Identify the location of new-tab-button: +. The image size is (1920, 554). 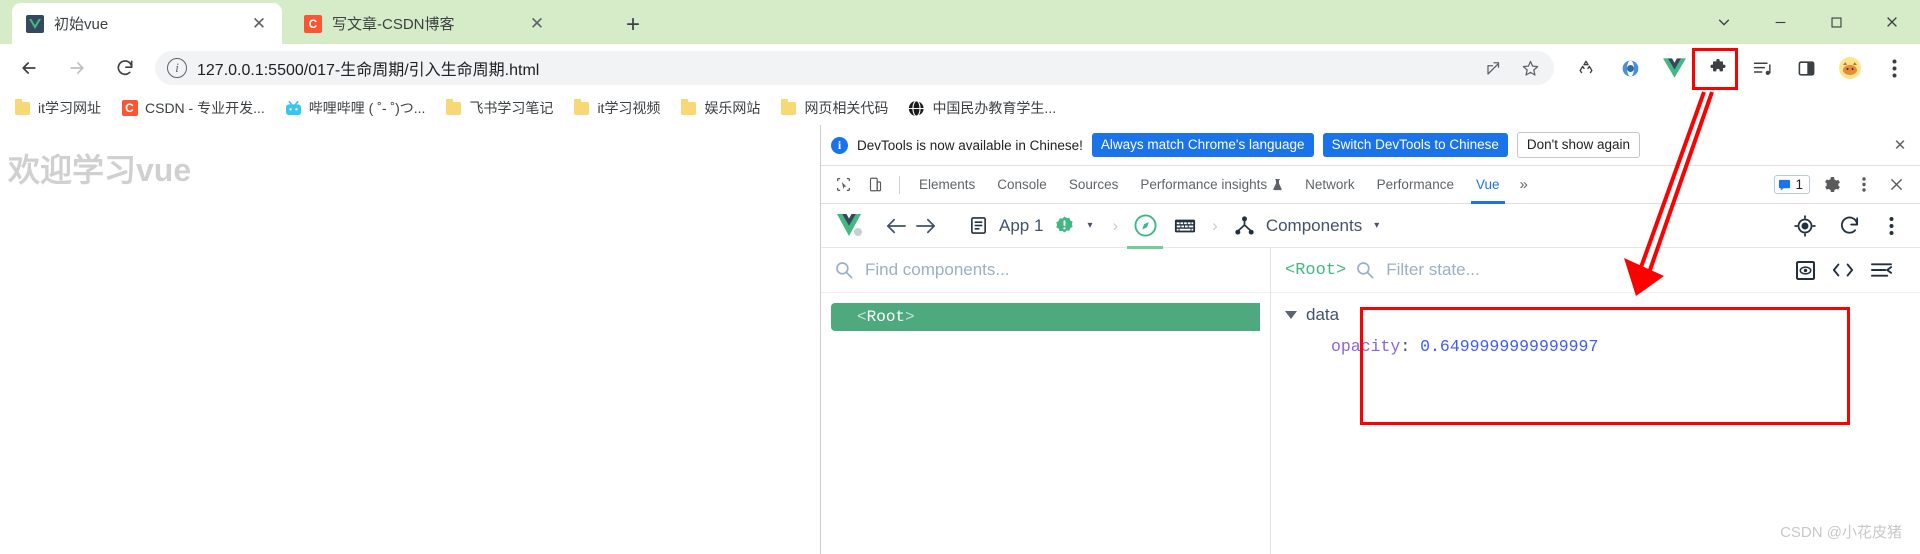
(633, 25).